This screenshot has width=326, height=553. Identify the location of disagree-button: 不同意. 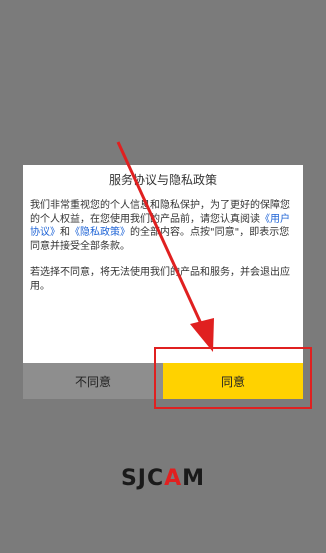
(93, 381).